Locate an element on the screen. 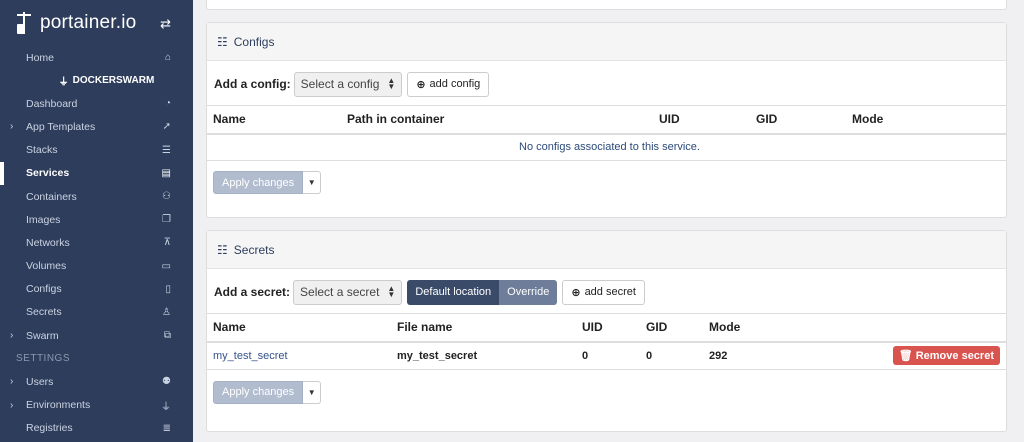 This screenshot has width=1024, height=442. secret-actions: 🗑 Remove secret is located at coordinates (934, 355).